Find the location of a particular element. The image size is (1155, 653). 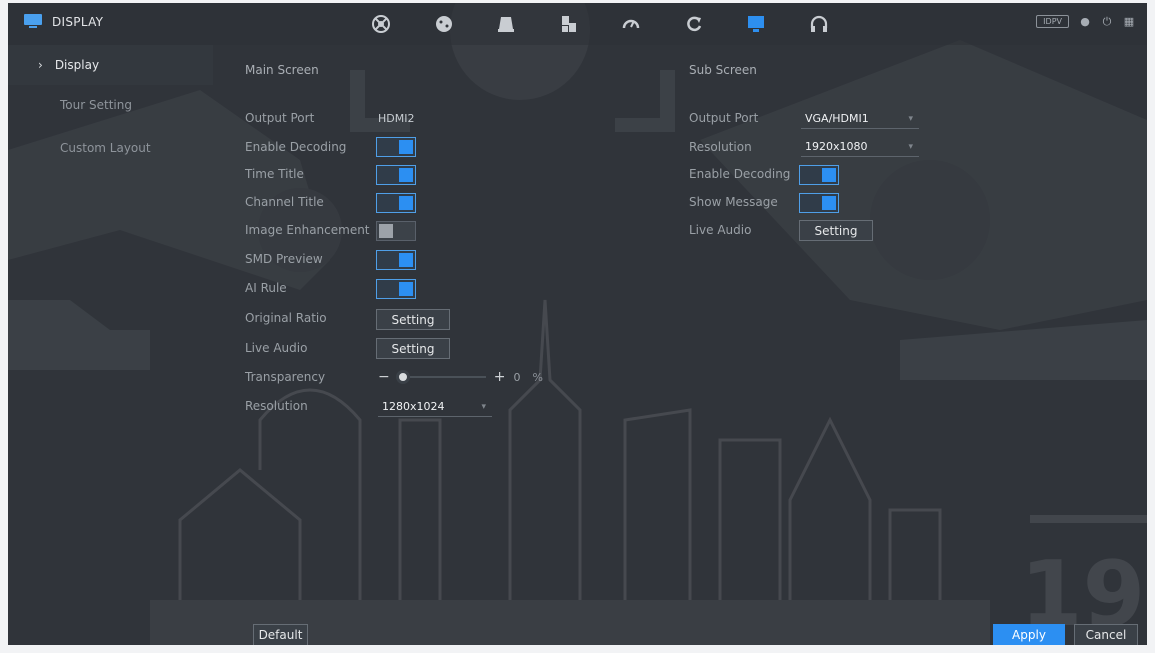

page-title-group: DISPLAY is located at coordinates (63, 21).